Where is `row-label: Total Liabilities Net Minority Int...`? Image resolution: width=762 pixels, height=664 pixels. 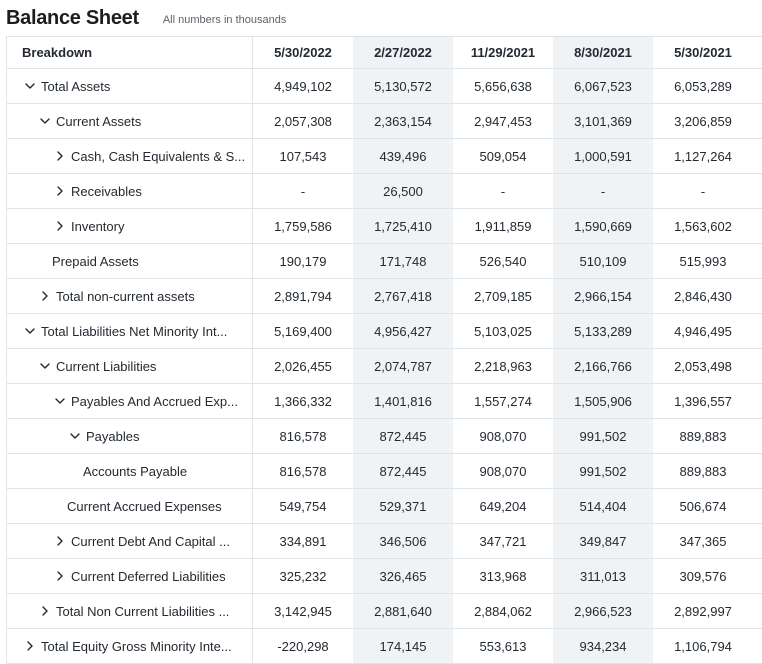
row-label: Total Liabilities Net Minority Int... is located at coordinates (130, 331).